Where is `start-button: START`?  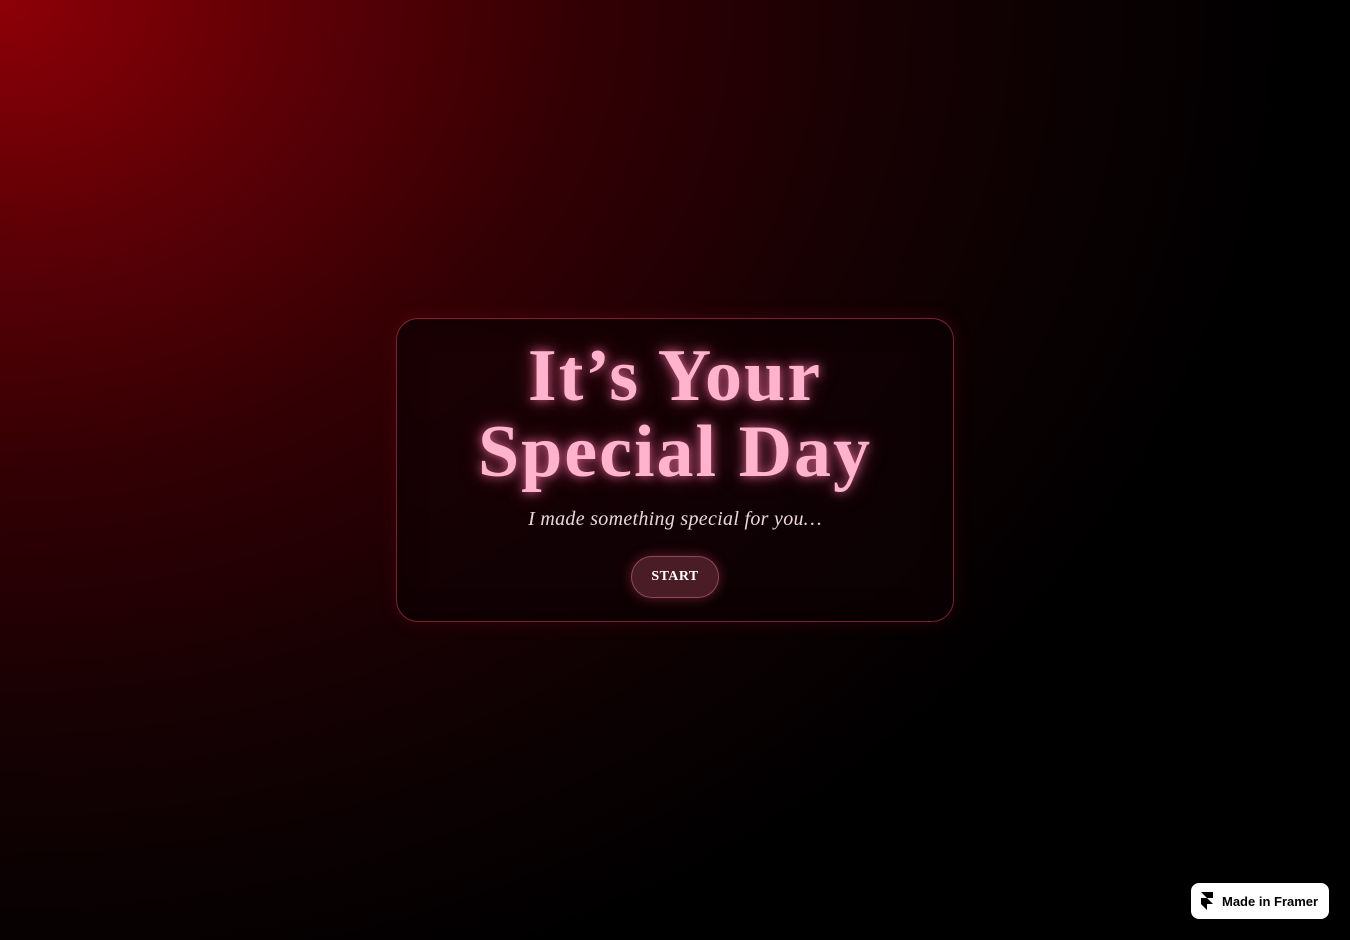
start-button: START is located at coordinates (675, 577).